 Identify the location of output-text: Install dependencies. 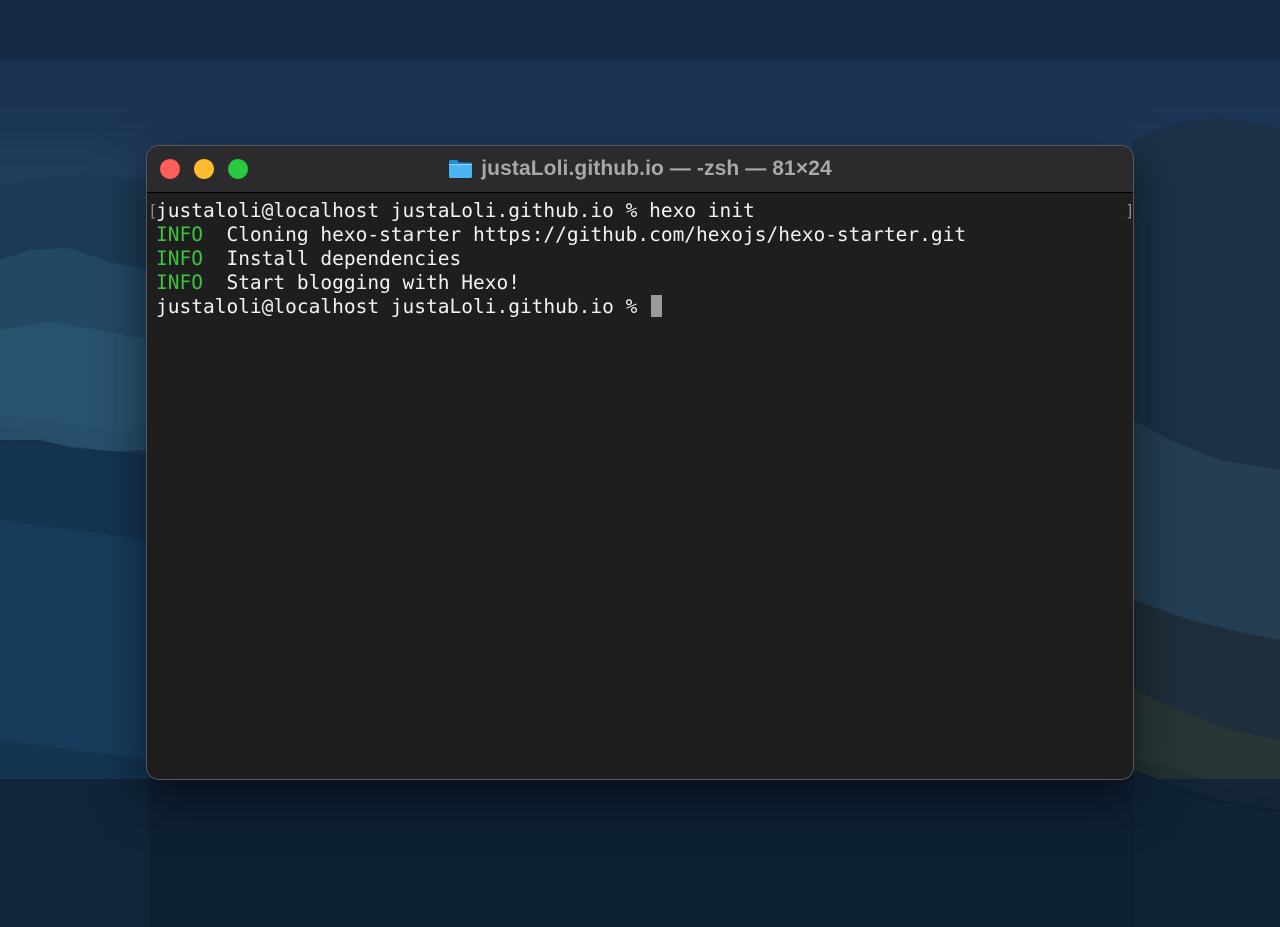
(332, 258).